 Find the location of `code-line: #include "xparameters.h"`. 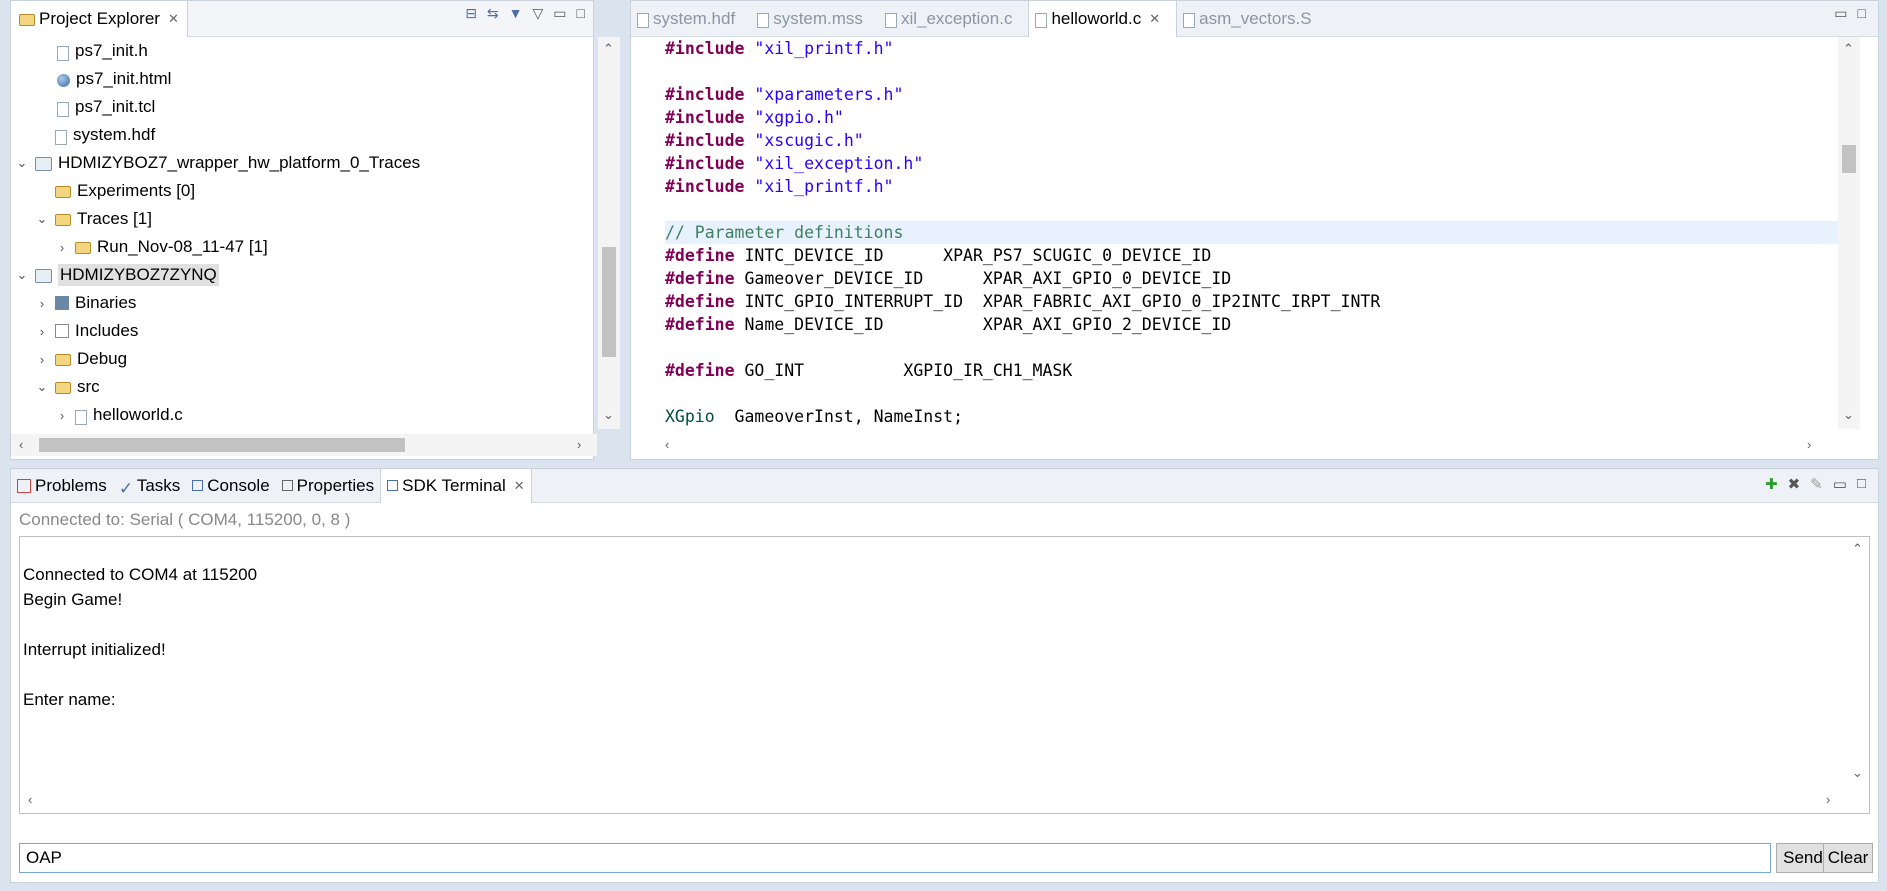

code-line: #include "xparameters.h" is located at coordinates (1251, 94).